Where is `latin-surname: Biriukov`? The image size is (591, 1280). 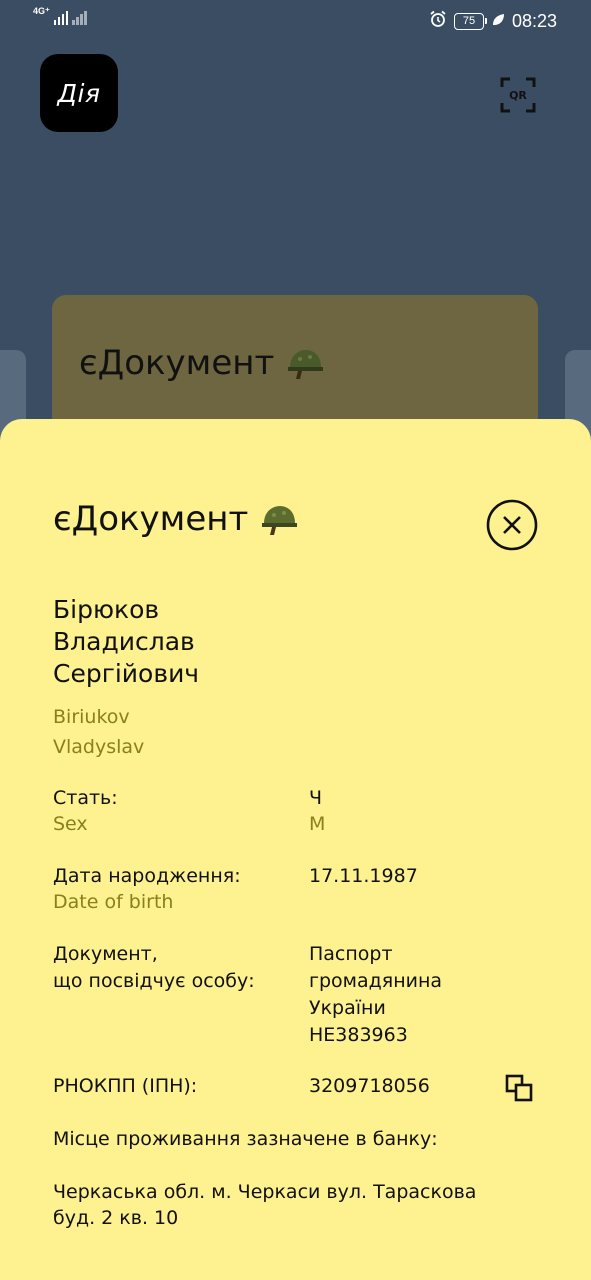
latin-surname: Biriukov is located at coordinates (91, 717).